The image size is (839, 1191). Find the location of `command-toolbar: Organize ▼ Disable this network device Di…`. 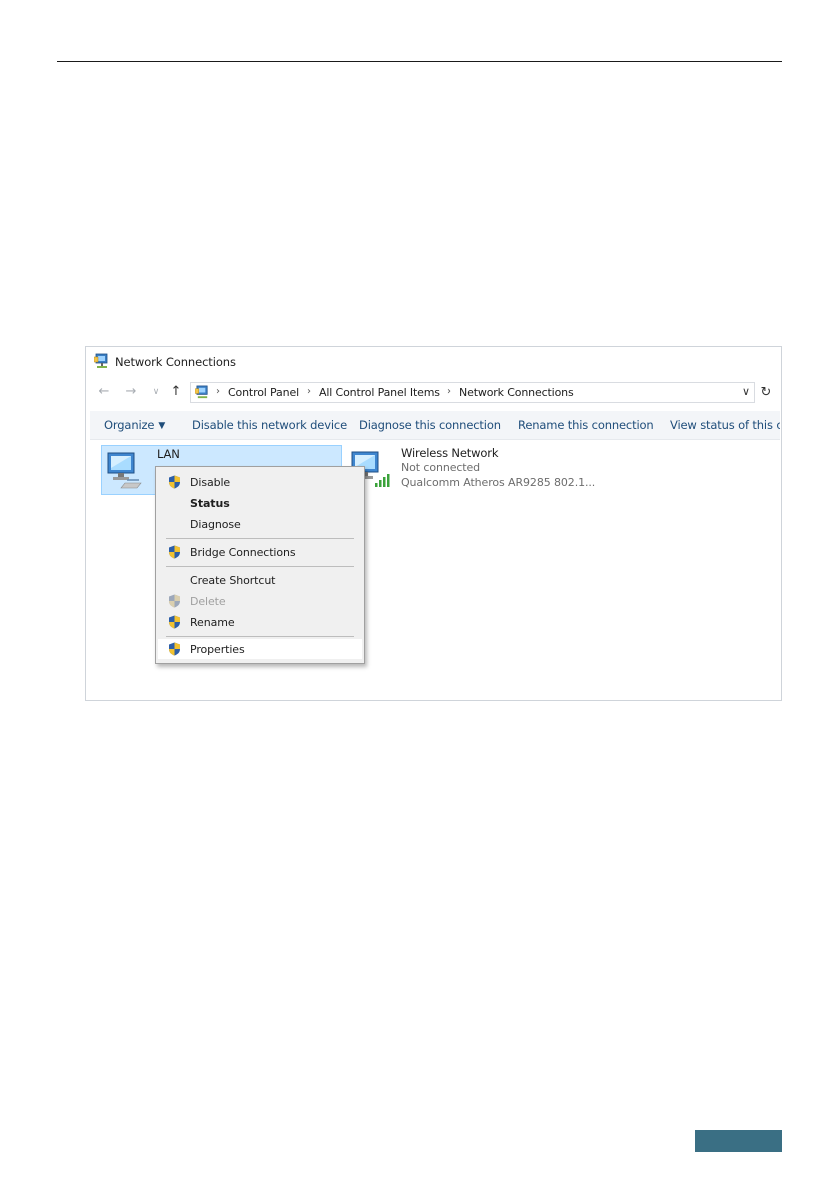

command-toolbar: Organize ▼ Disable this network device Di… is located at coordinates (435, 425).